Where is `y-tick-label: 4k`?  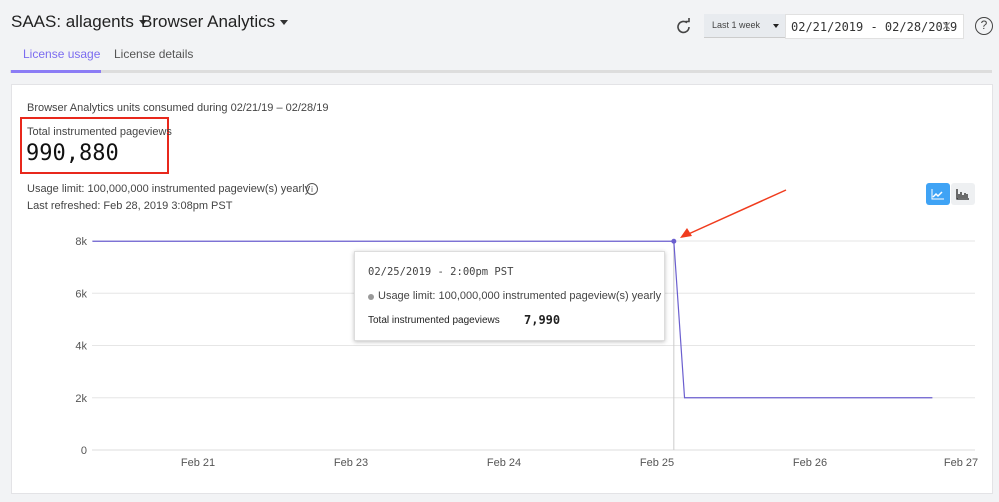
y-tick-label: 4k is located at coordinates (81, 347).